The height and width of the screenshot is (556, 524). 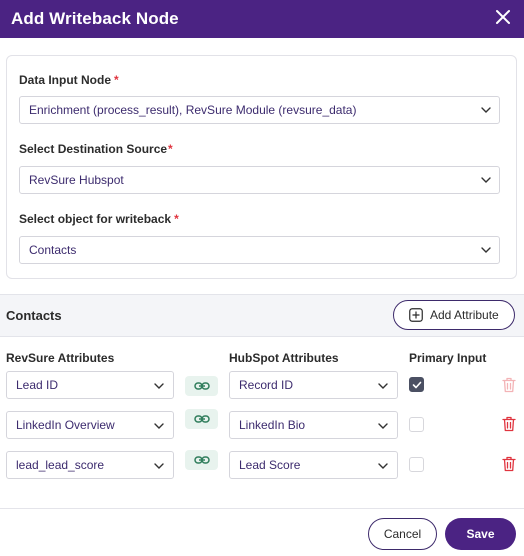 I want to click on hubspot-attribute-value: Record ID, so click(x=266, y=385).